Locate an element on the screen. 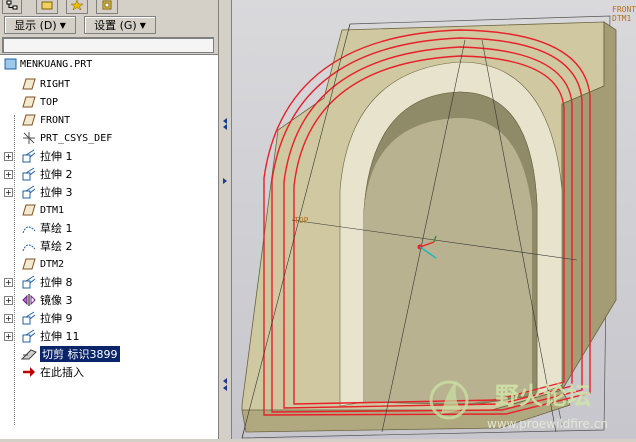 The width and height of the screenshot is (636, 442). tree-root: MENKUANG.PRT is located at coordinates (109, 64).